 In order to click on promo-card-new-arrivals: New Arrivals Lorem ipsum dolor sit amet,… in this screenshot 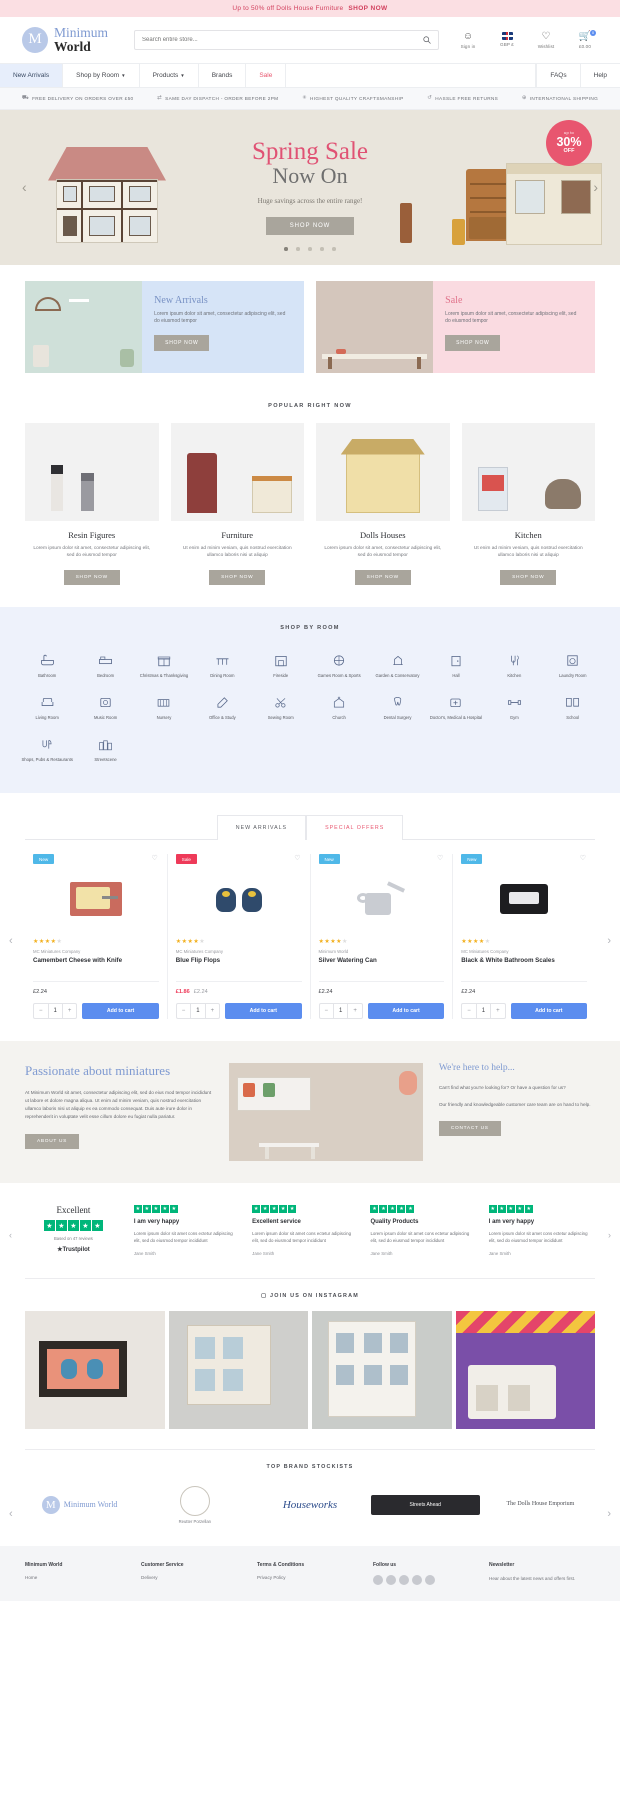, I will do `click(164, 326)`.